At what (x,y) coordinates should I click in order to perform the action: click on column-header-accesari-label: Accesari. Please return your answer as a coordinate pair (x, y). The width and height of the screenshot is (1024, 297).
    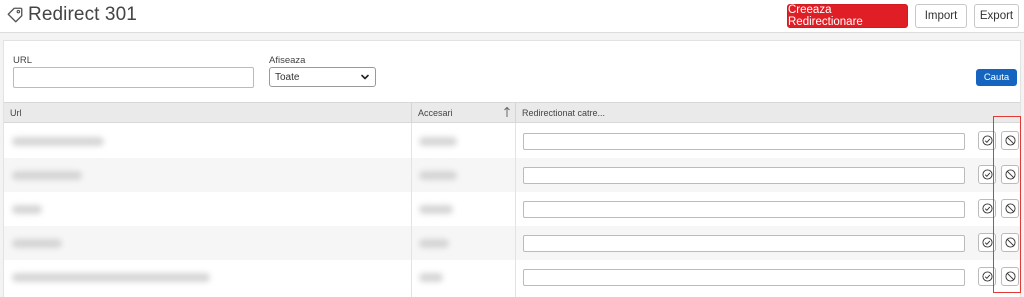
    Looking at the image, I should click on (435, 112).